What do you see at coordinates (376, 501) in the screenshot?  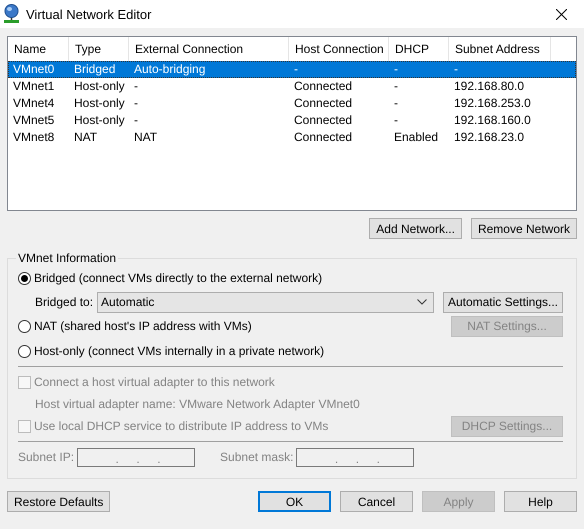 I see `cancel-button: Cancel` at bounding box center [376, 501].